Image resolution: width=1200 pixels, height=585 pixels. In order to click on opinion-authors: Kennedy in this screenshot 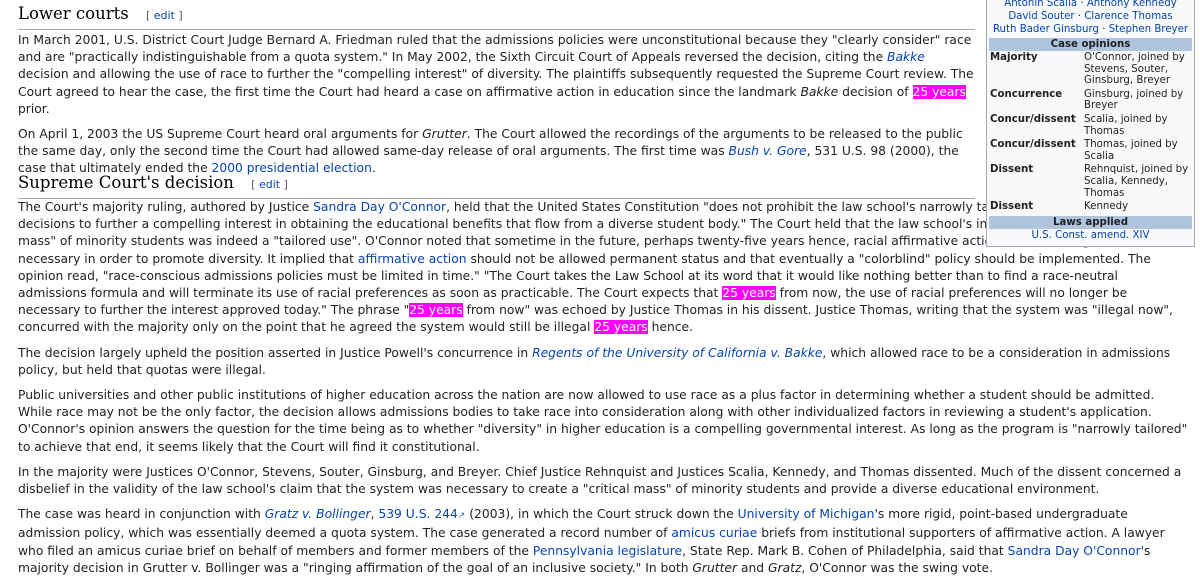, I will do `click(1106, 207)`.